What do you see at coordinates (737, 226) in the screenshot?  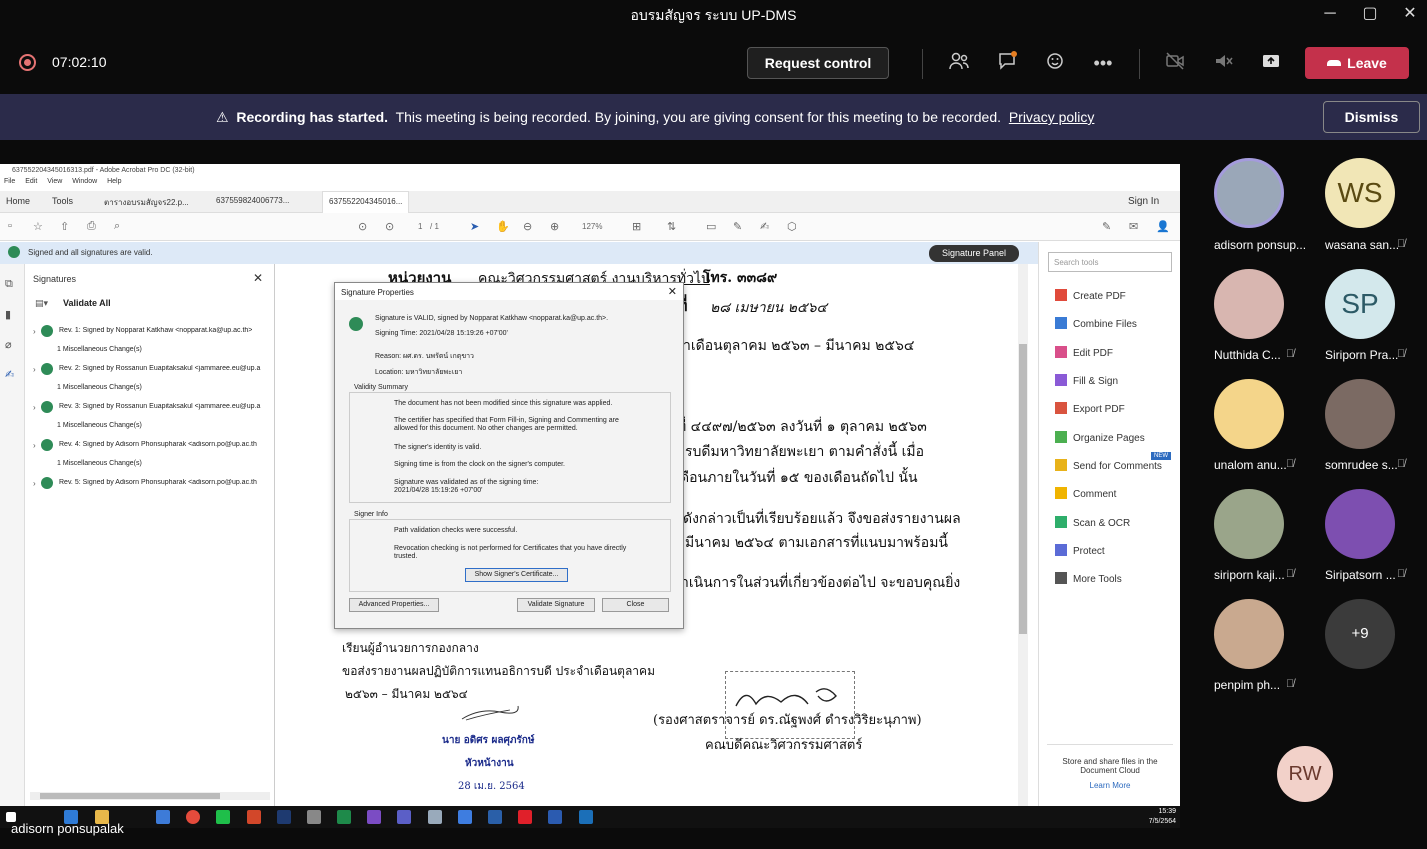 I see `pen-icon: ✎` at bounding box center [737, 226].